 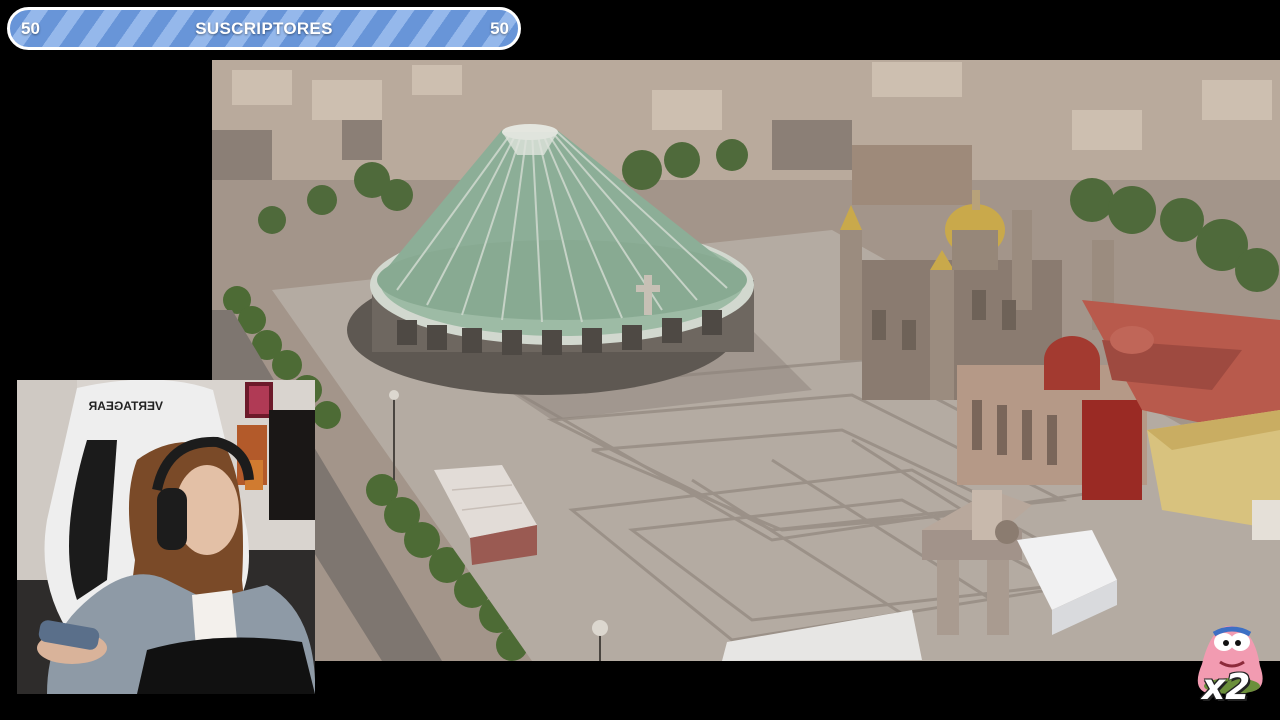 I want to click on chair-brand-text: VERTAGEAR, so click(x=125, y=406).